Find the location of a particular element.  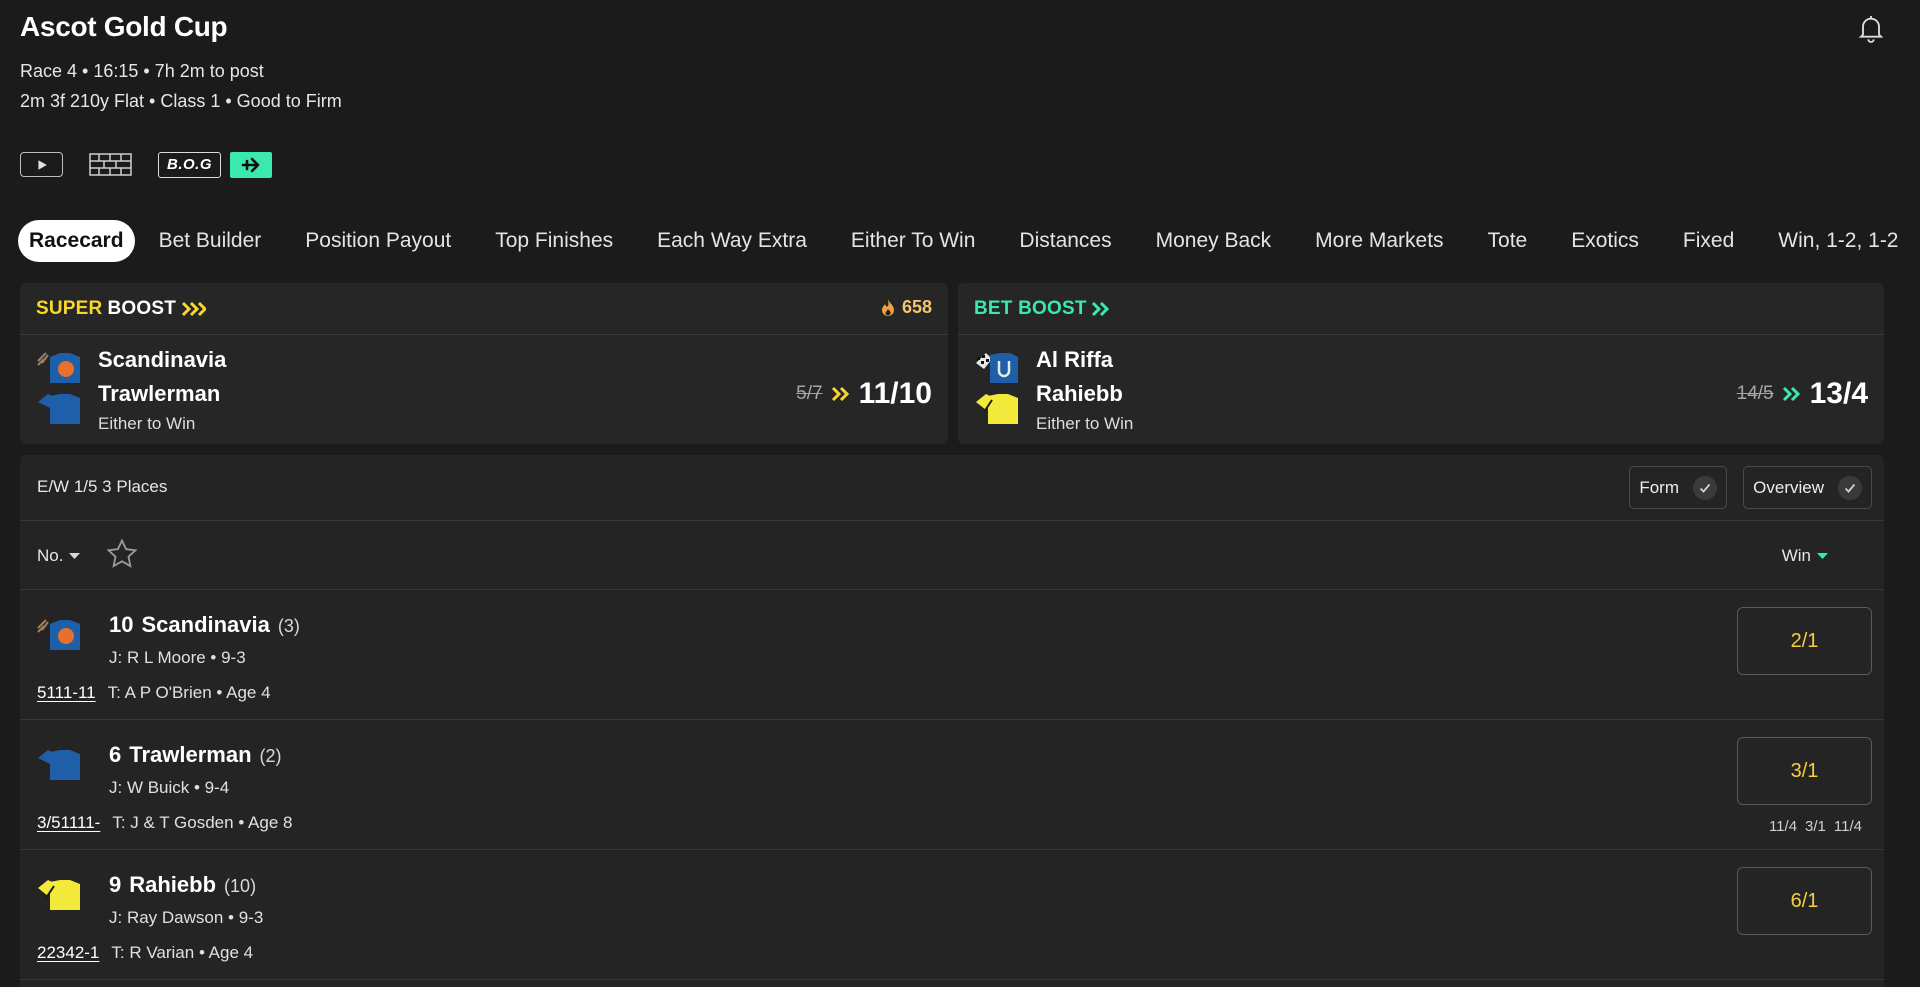

tab-distances: Distances is located at coordinates (1065, 241).